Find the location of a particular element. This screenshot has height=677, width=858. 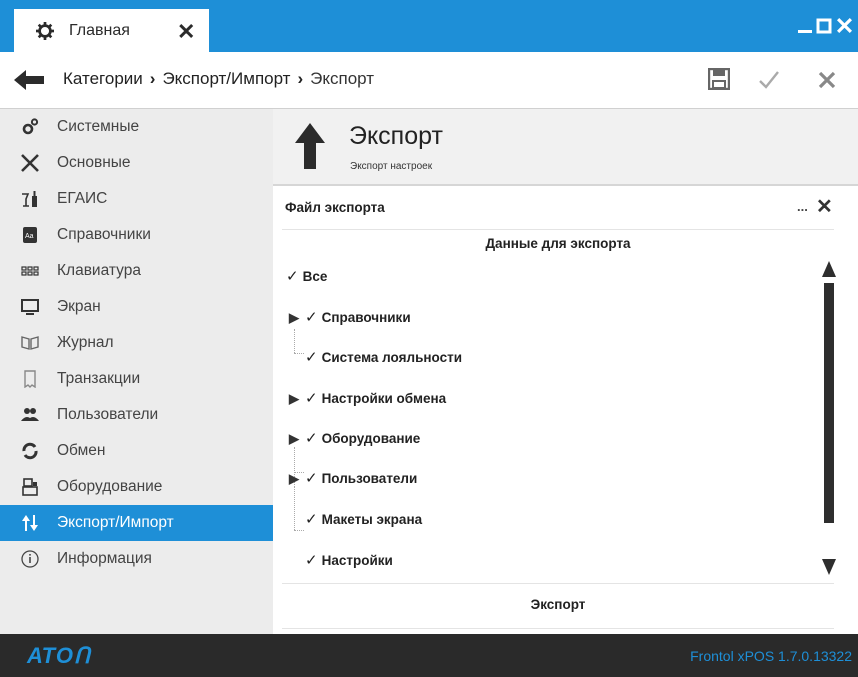

status-bar: АТОՈ Frontol xPOS 1.7.0.13322 is located at coordinates (429, 655).